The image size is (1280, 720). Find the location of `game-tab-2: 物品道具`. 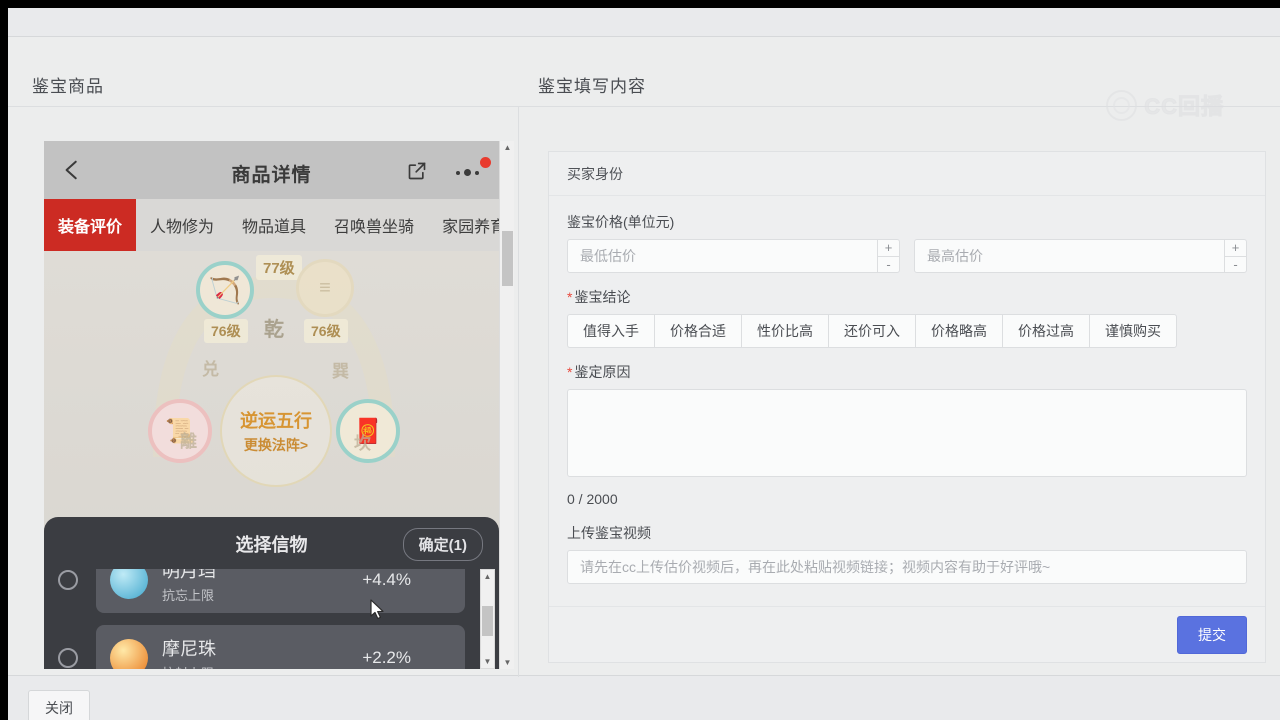

game-tab-2: 物品道具 is located at coordinates (274, 225).